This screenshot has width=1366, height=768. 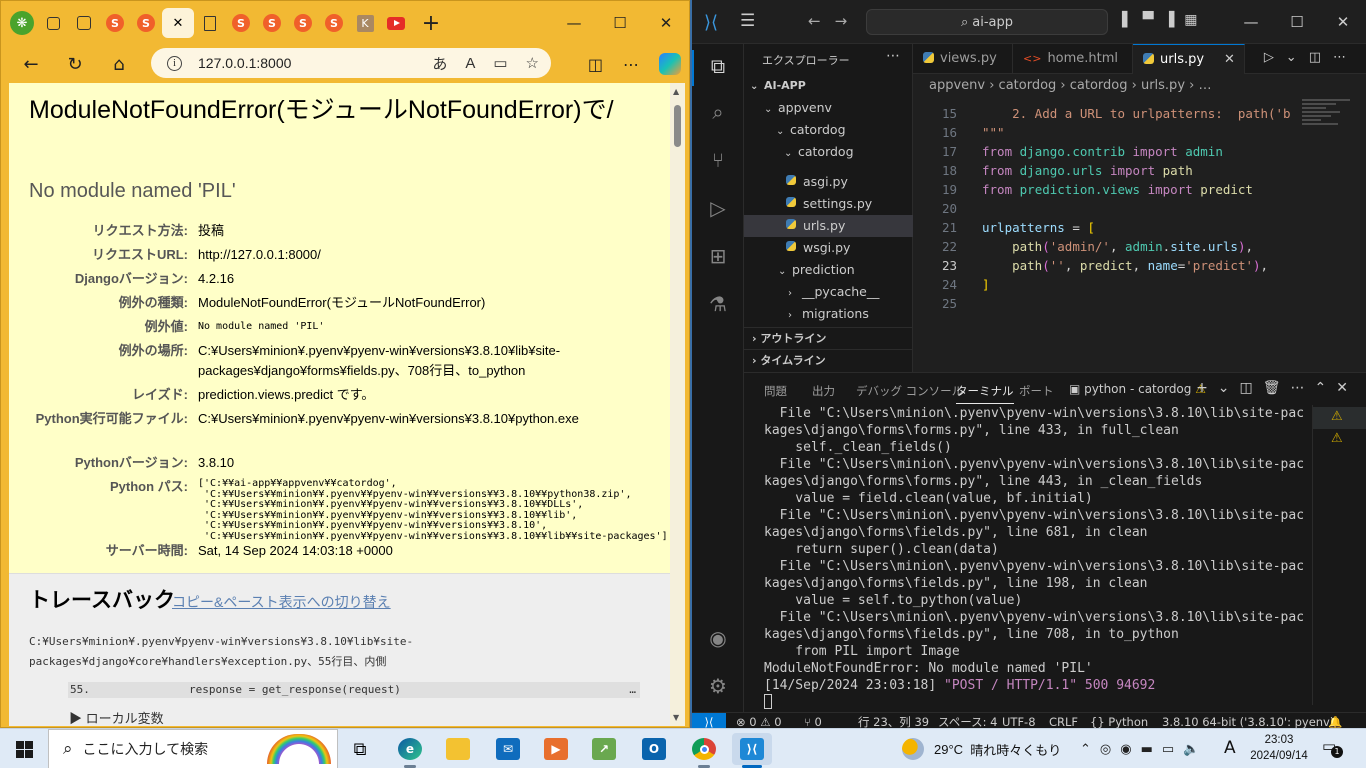 What do you see at coordinates (1333, 748) in the screenshot?
I see `notification-center-button: ▭ 1` at bounding box center [1333, 748].